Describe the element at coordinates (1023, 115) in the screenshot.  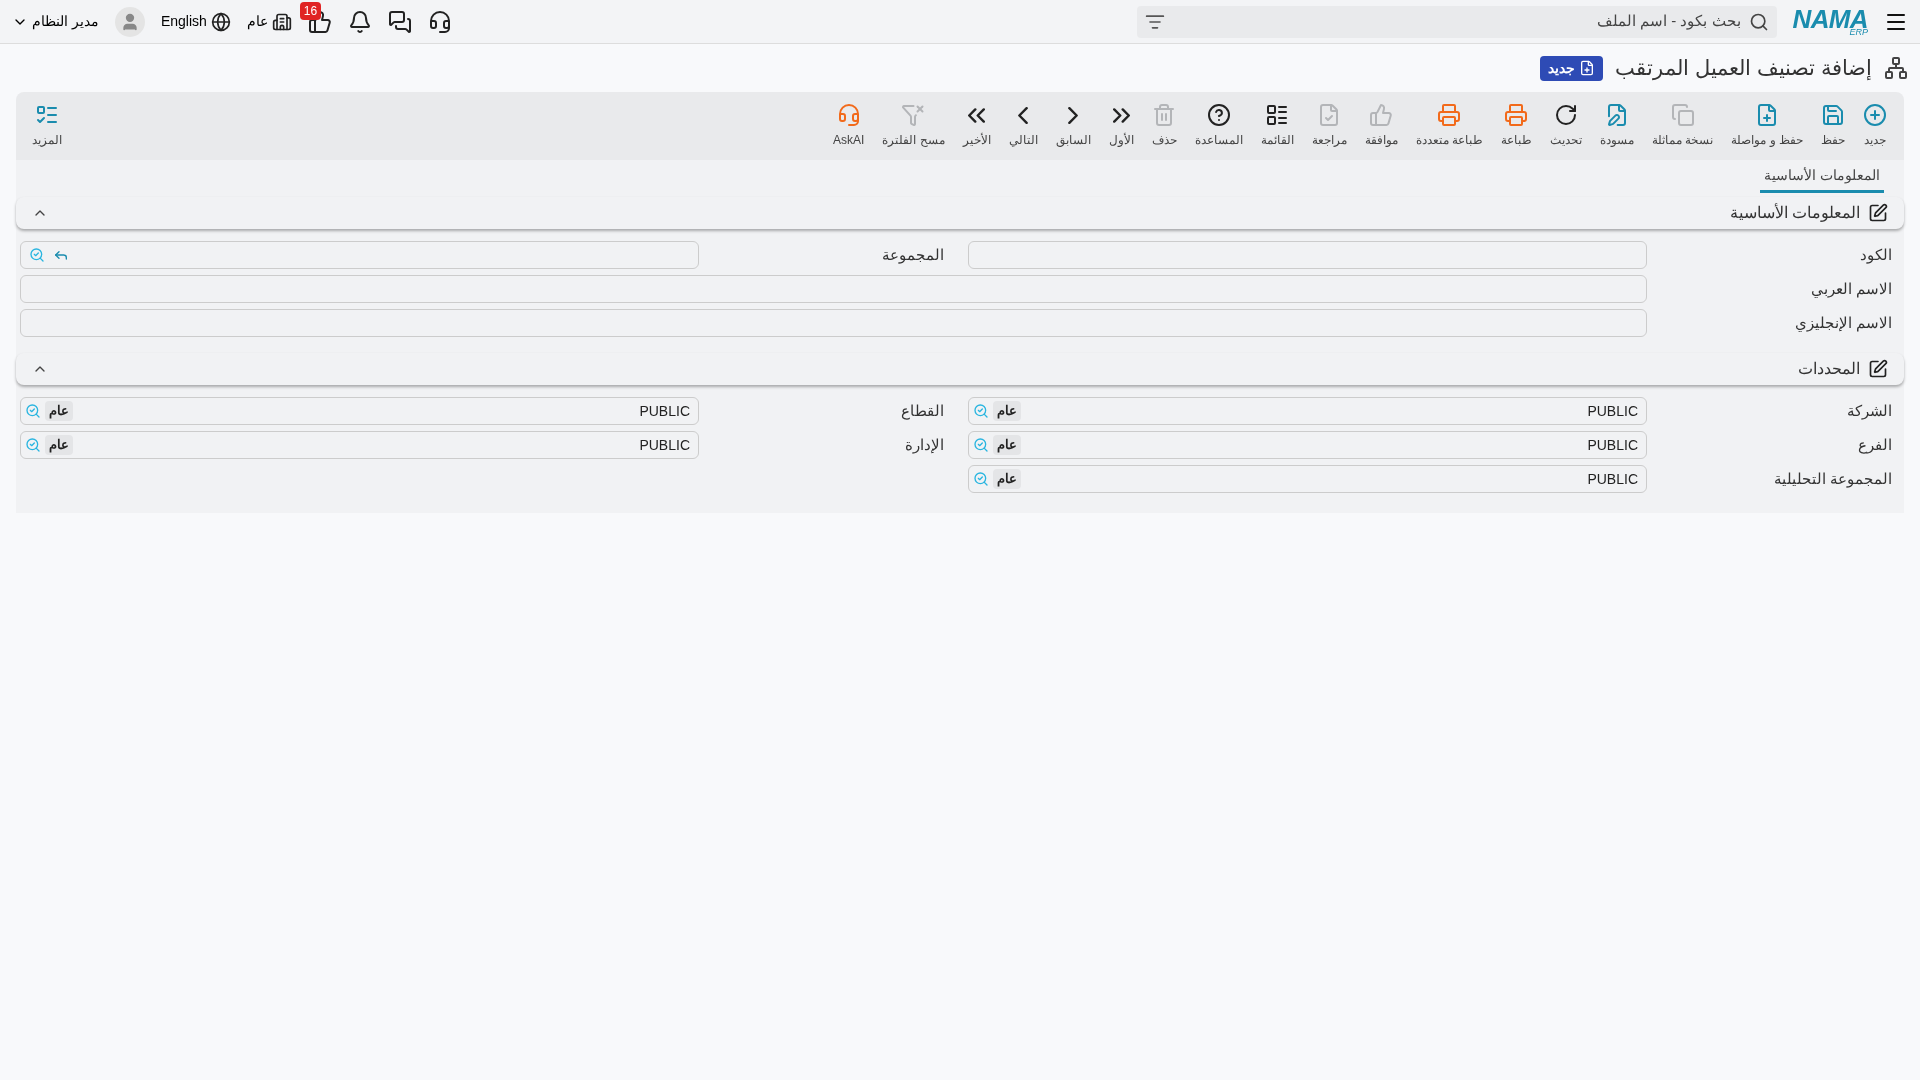
I see `chevron-left-icon` at that location.